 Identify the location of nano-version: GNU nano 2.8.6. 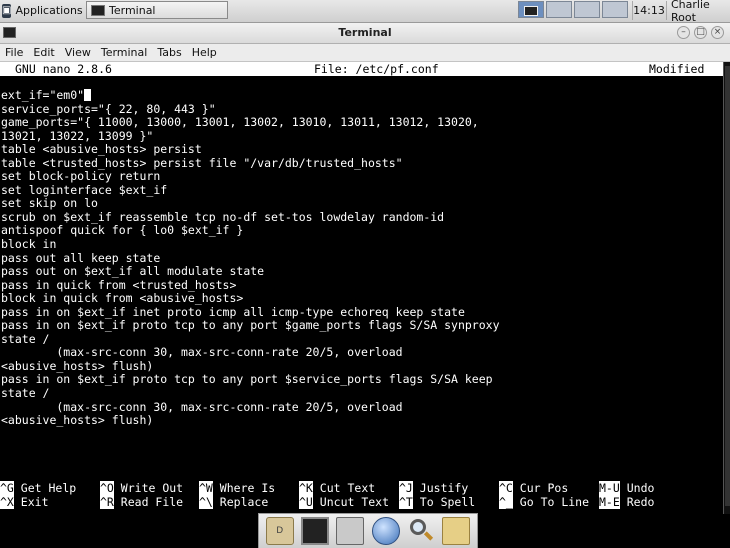
(63, 69).